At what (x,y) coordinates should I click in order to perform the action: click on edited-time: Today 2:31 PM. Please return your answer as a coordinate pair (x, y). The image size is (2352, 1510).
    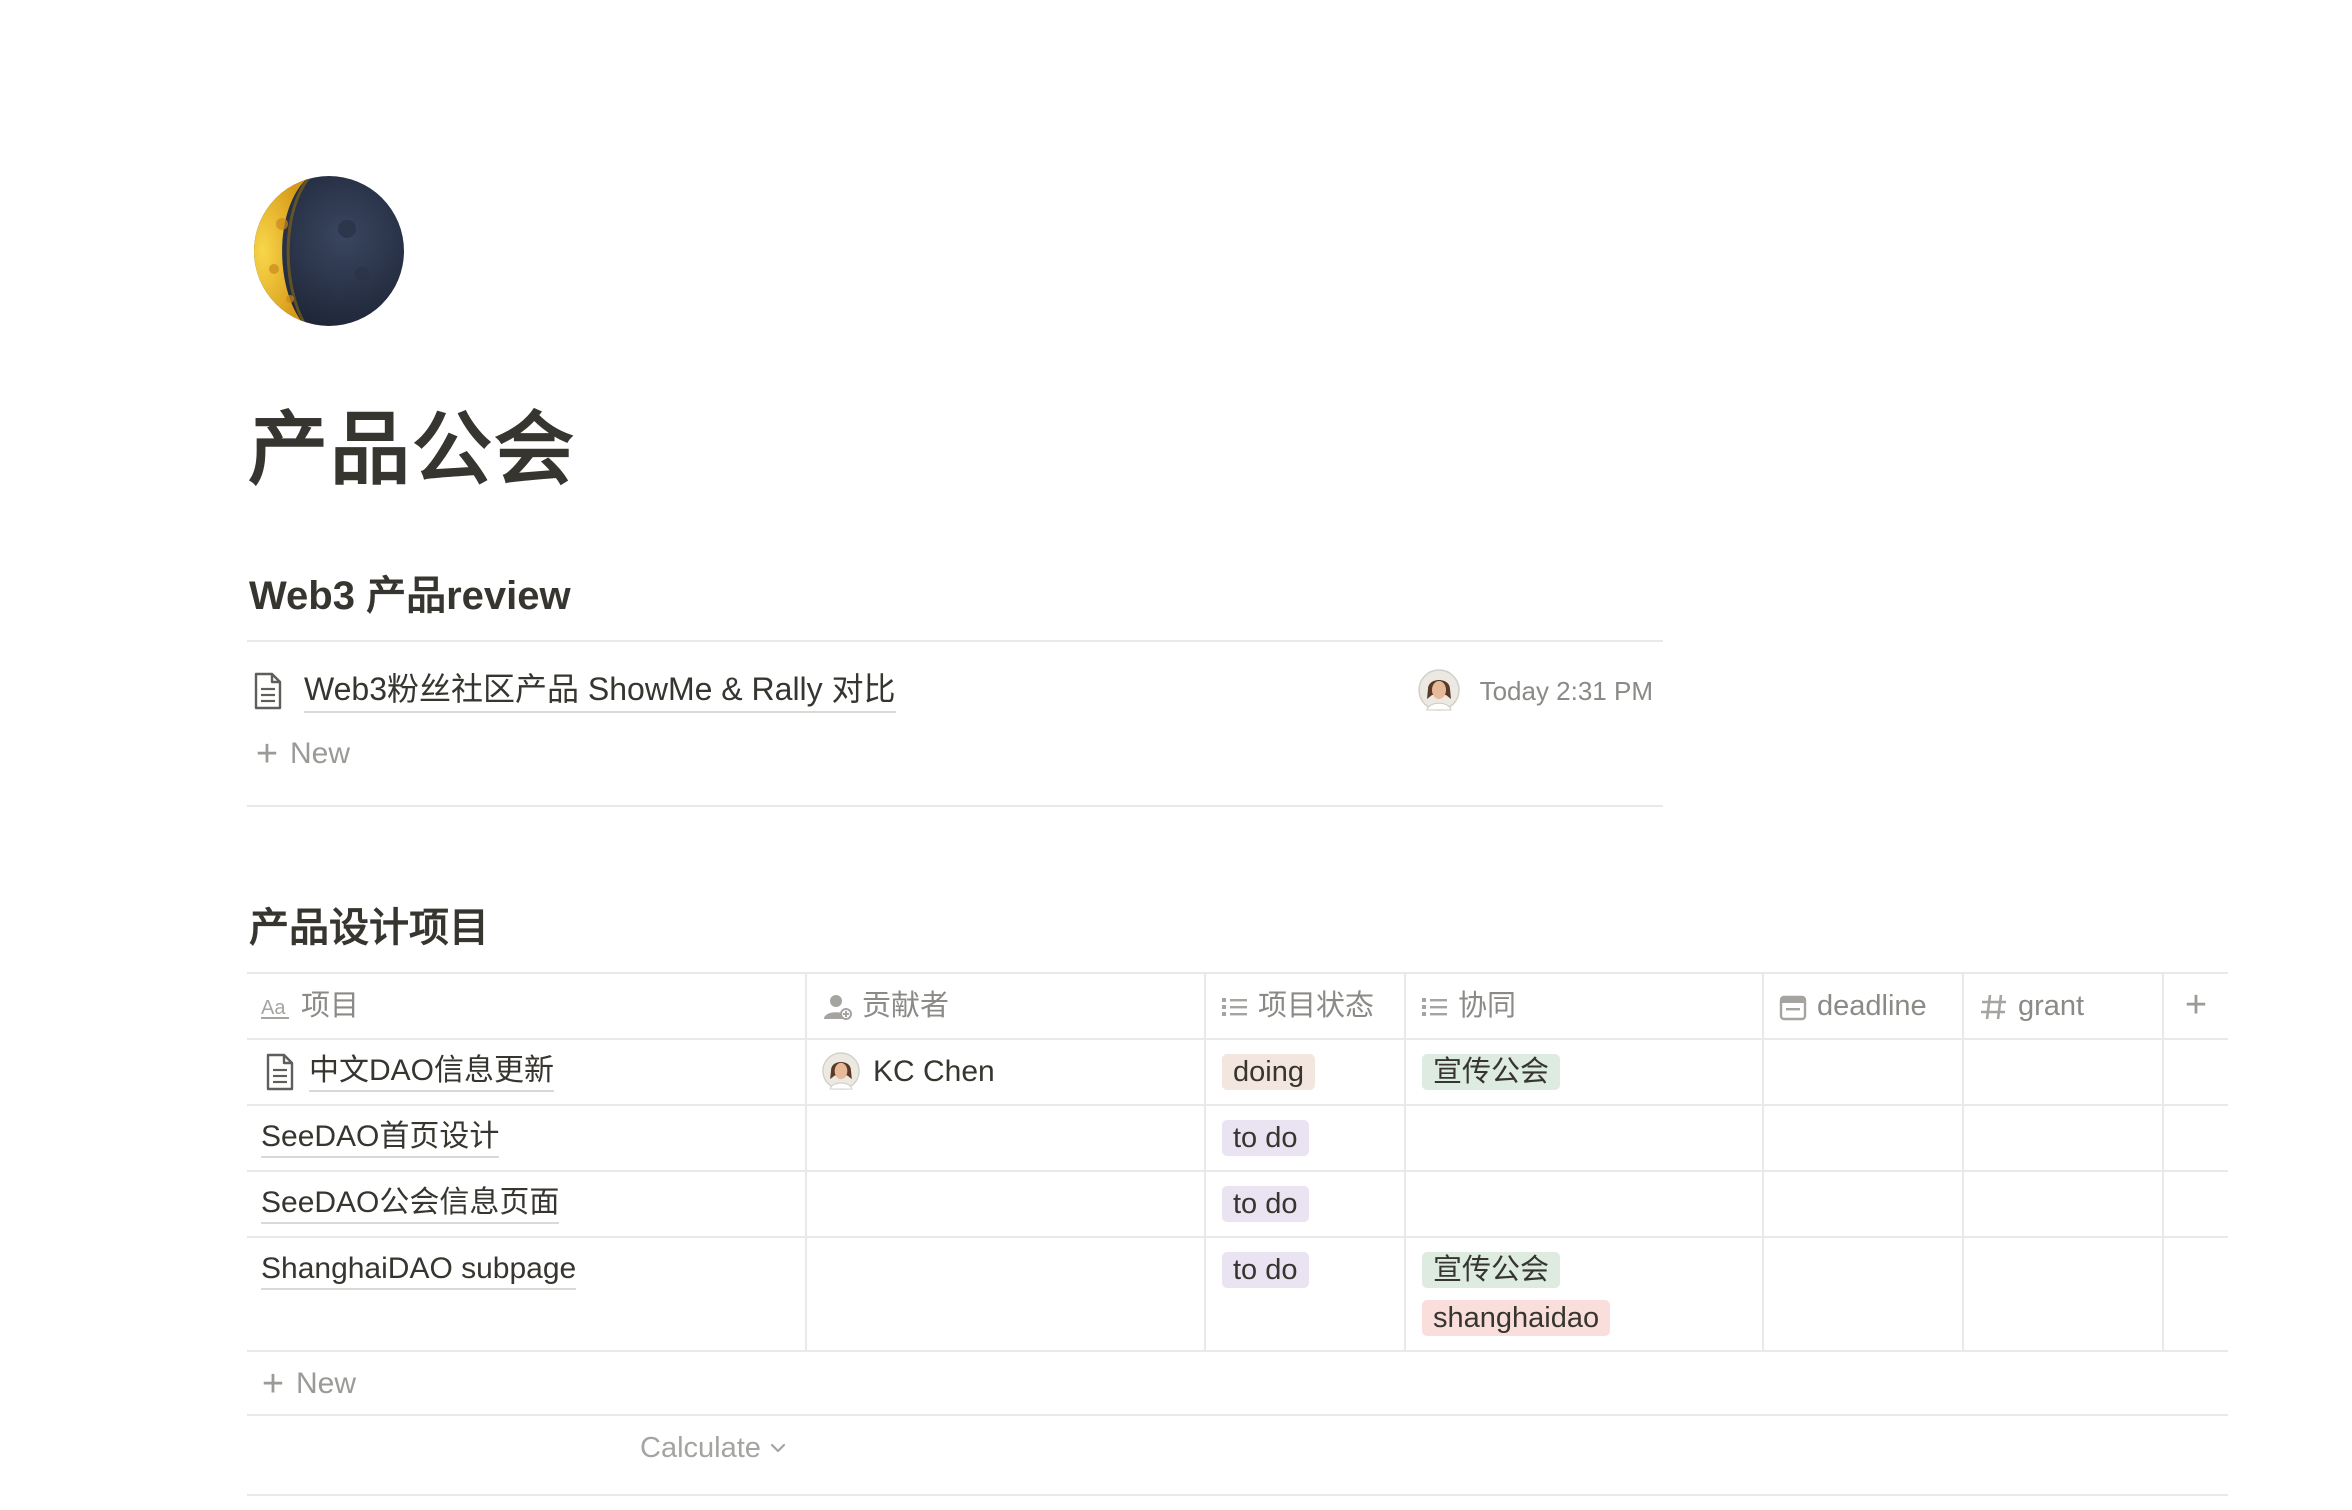
    Looking at the image, I should click on (1566, 691).